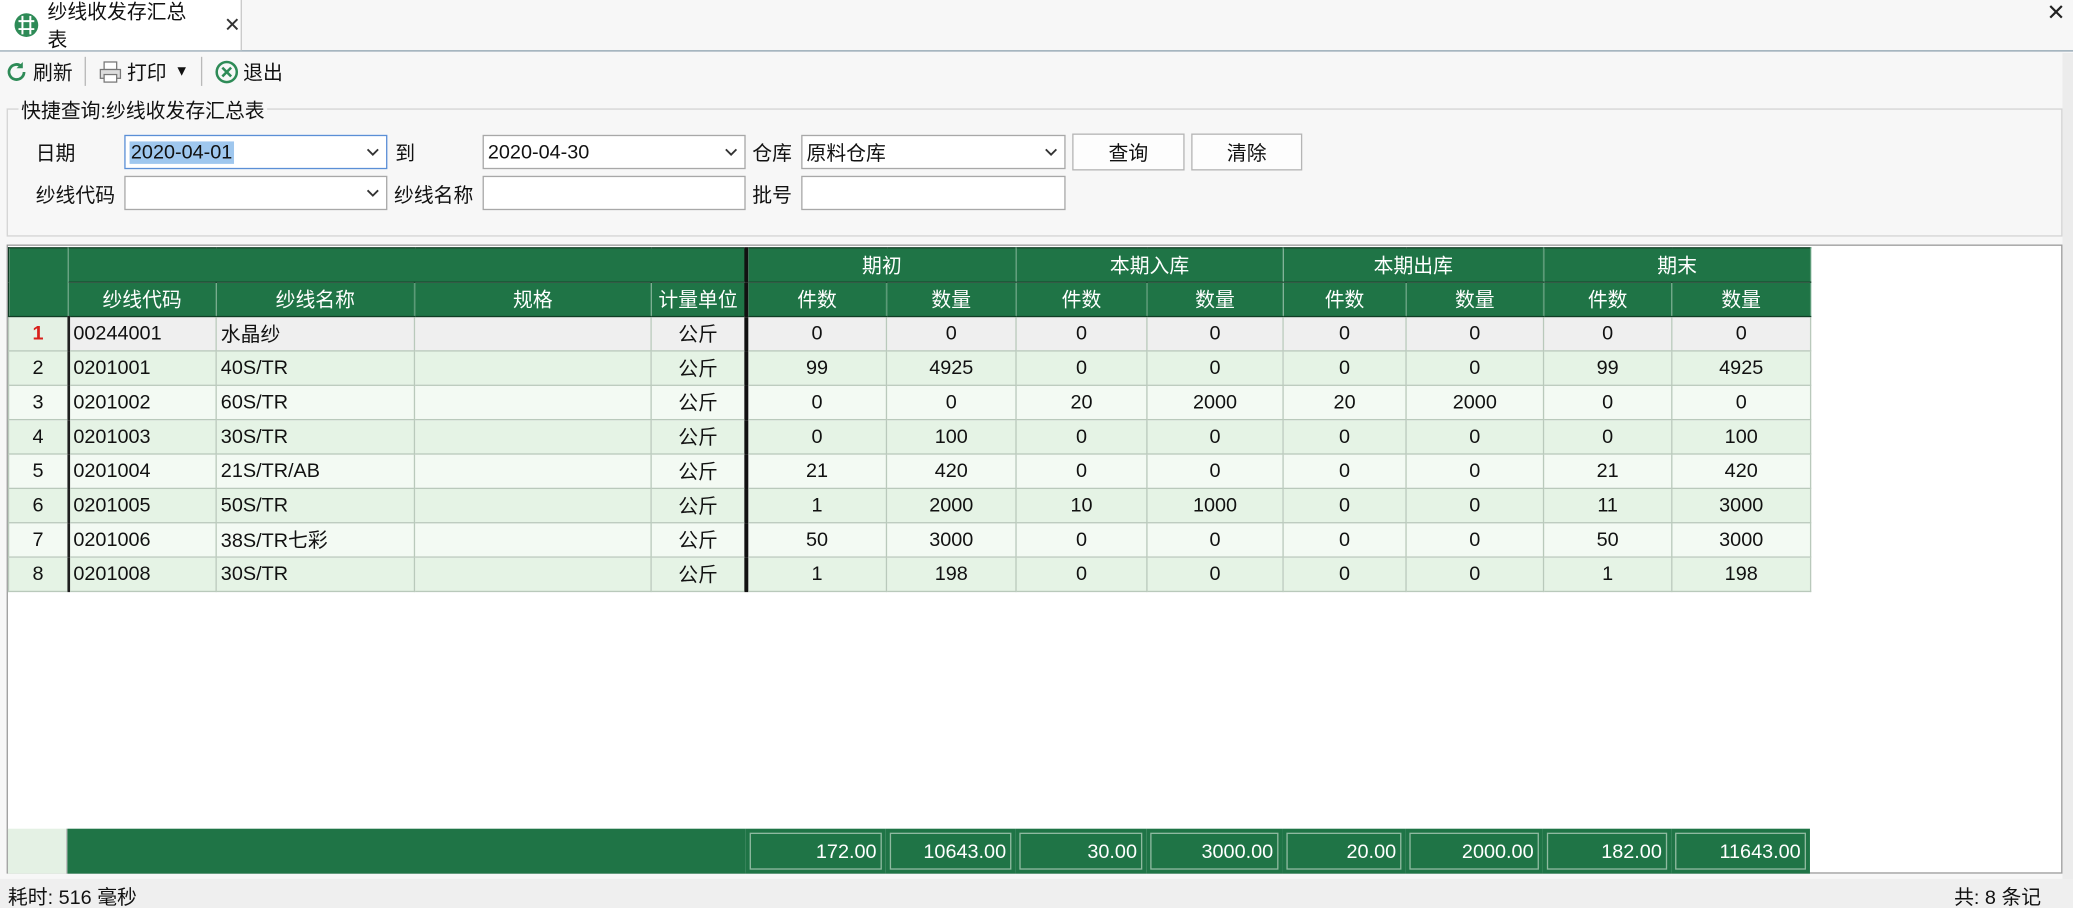  What do you see at coordinates (1607, 505) in the screenshot?
I see `cell-end-pieces: 11` at bounding box center [1607, 505].